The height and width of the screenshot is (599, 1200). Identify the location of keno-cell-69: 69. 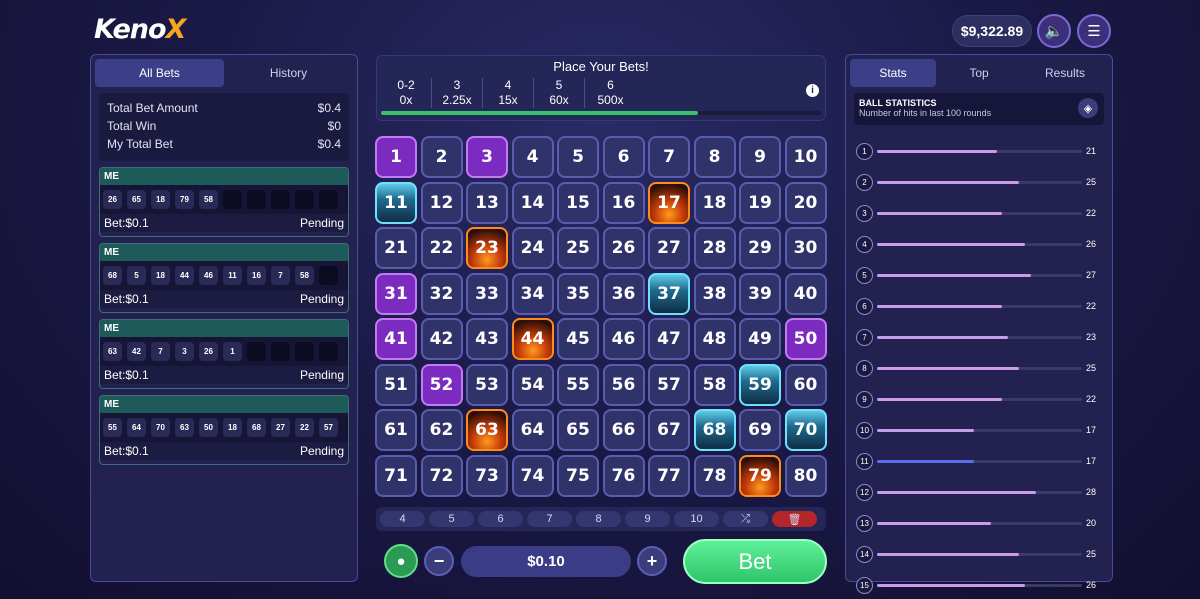
(760, 430).